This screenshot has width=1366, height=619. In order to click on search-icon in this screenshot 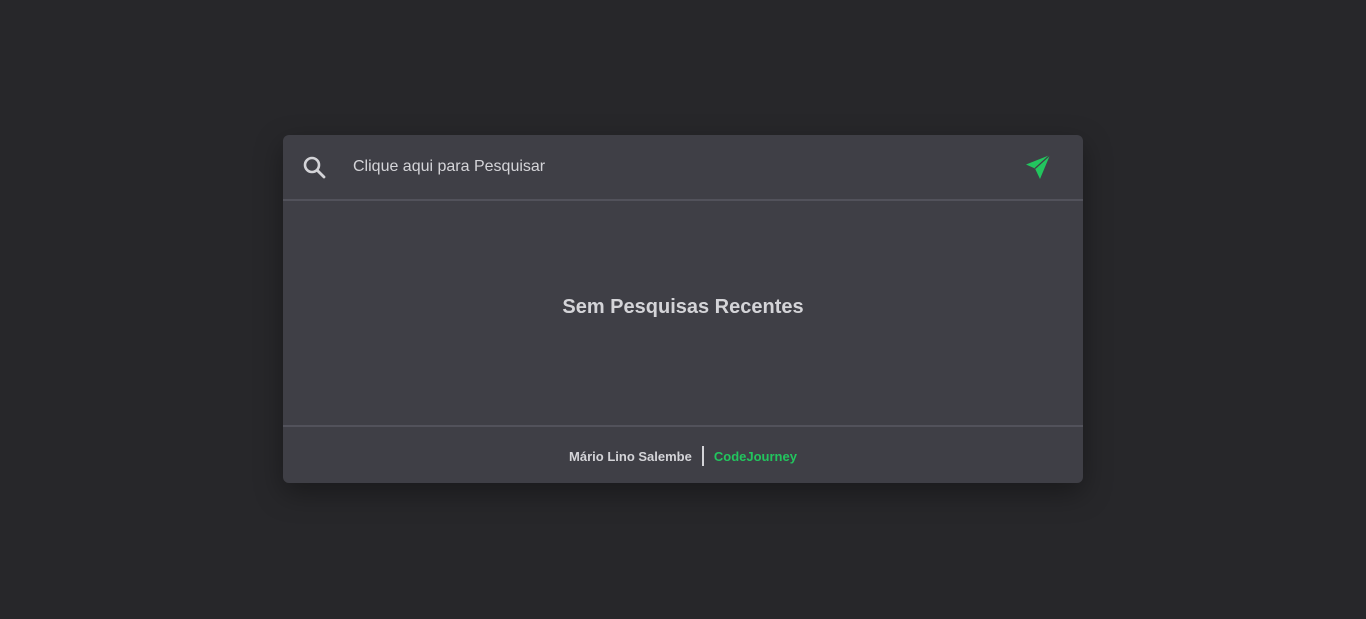, I will do `click(314, 167)`.